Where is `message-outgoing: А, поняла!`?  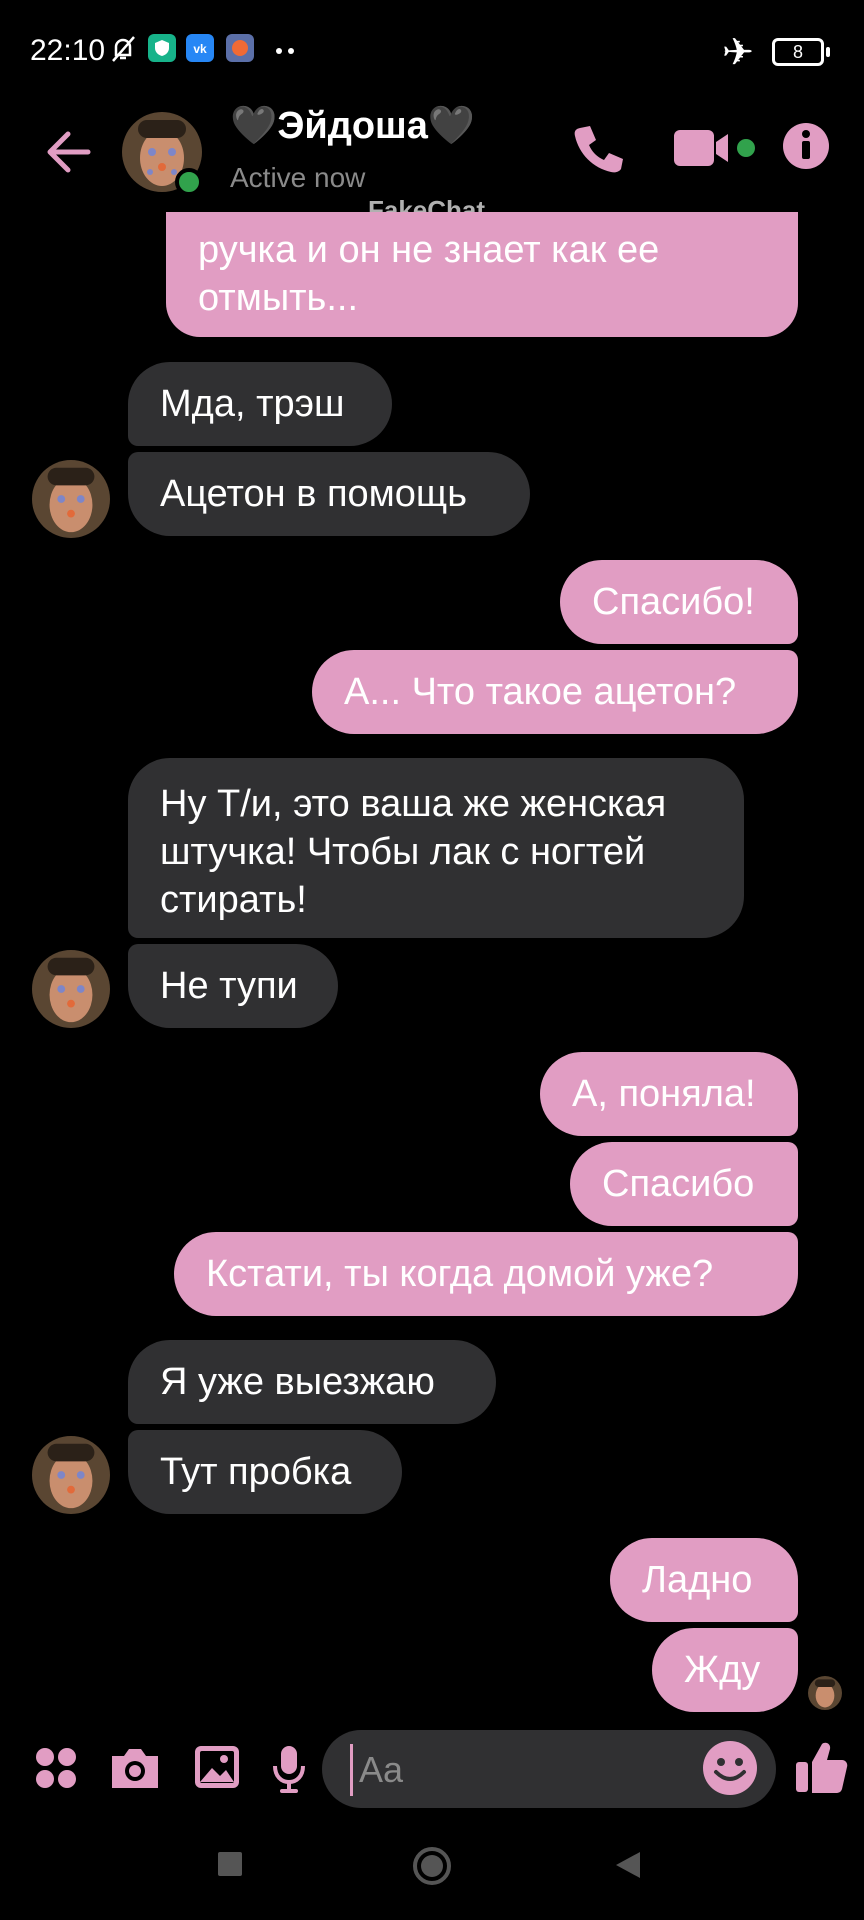 message-outgoing: А, поняла! is located at coordinates (669, 1094).